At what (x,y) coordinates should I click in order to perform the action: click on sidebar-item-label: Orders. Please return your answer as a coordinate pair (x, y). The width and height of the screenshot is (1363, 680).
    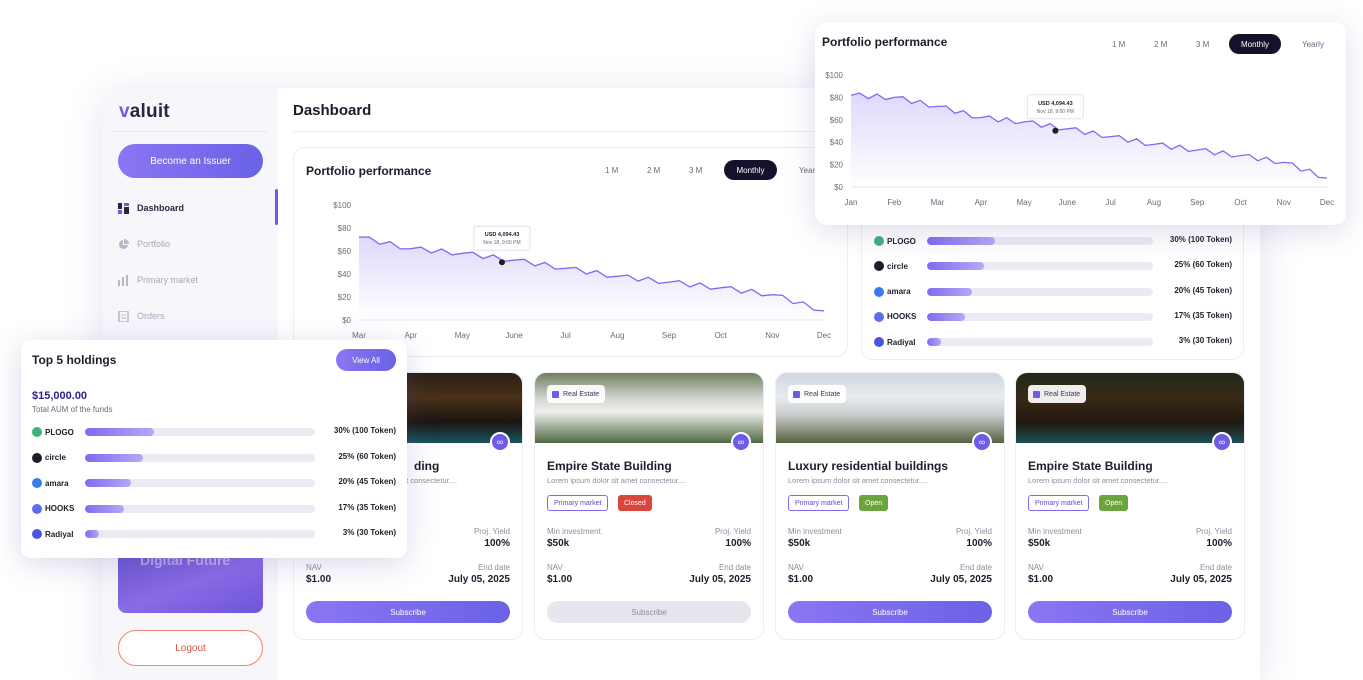
    Looking at the image, I should click on (151, 316).